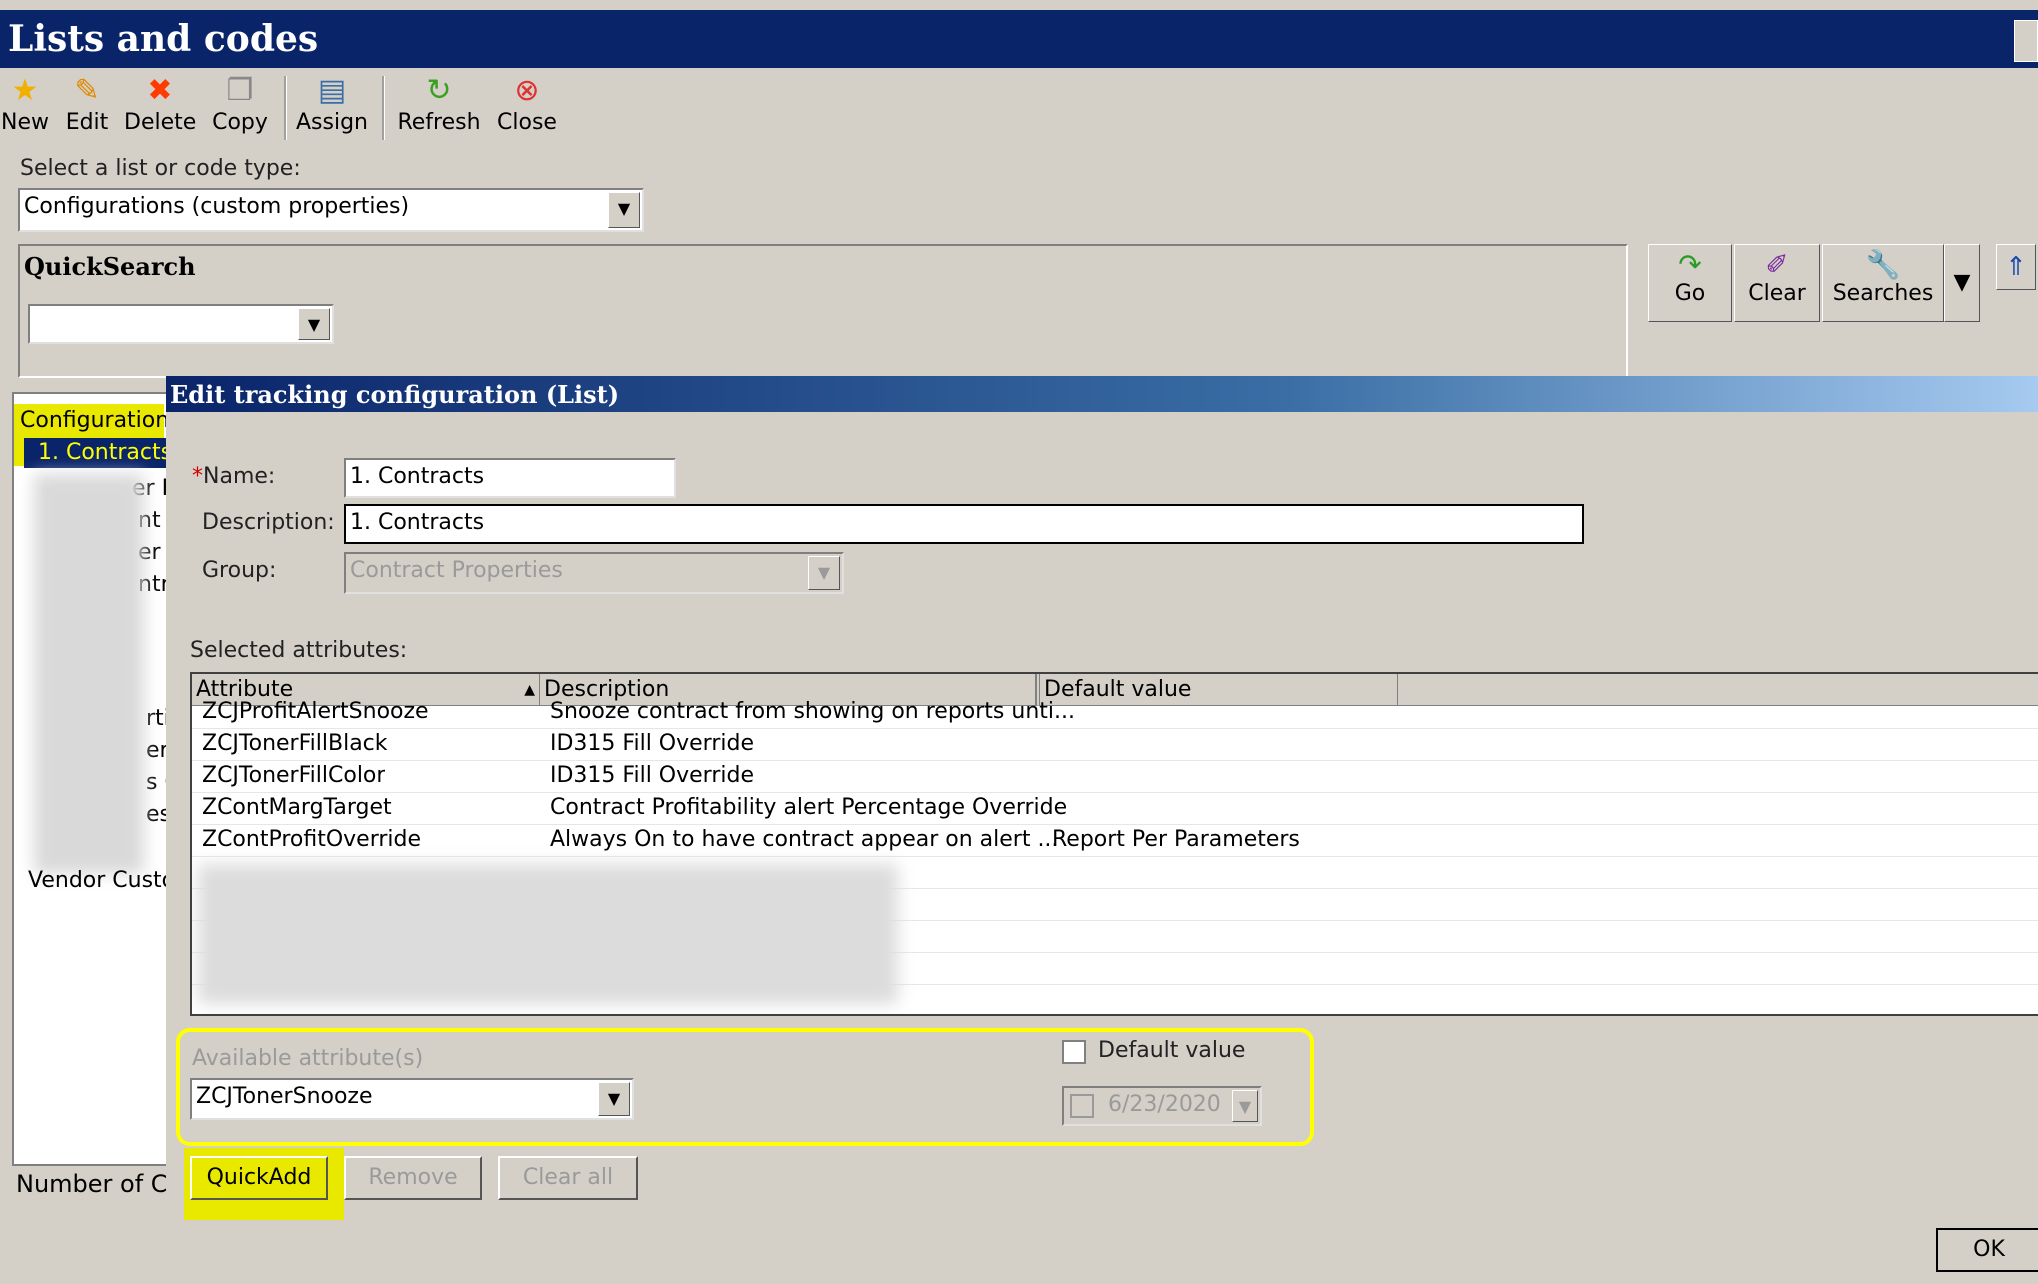 The width and height of the screenshot is (2038, 1284). What do you see at coordinates (240, 90) in the screenshot?
I see `copy-icon: ❐` at bounding box center [240, 90].